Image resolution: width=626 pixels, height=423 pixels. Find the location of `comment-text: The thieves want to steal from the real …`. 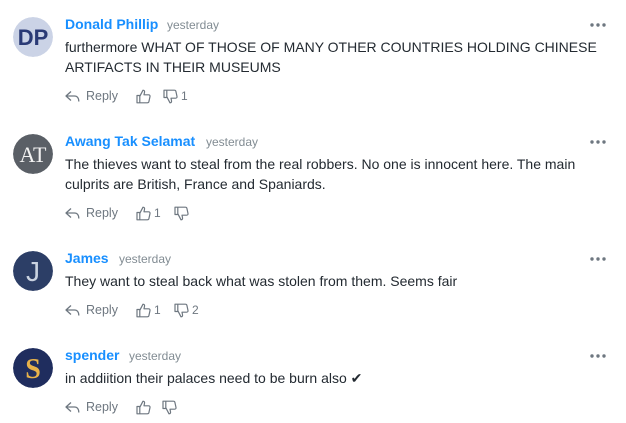

comment-text: The thieves want to steal from the real … is located at coordinates (320, 174).